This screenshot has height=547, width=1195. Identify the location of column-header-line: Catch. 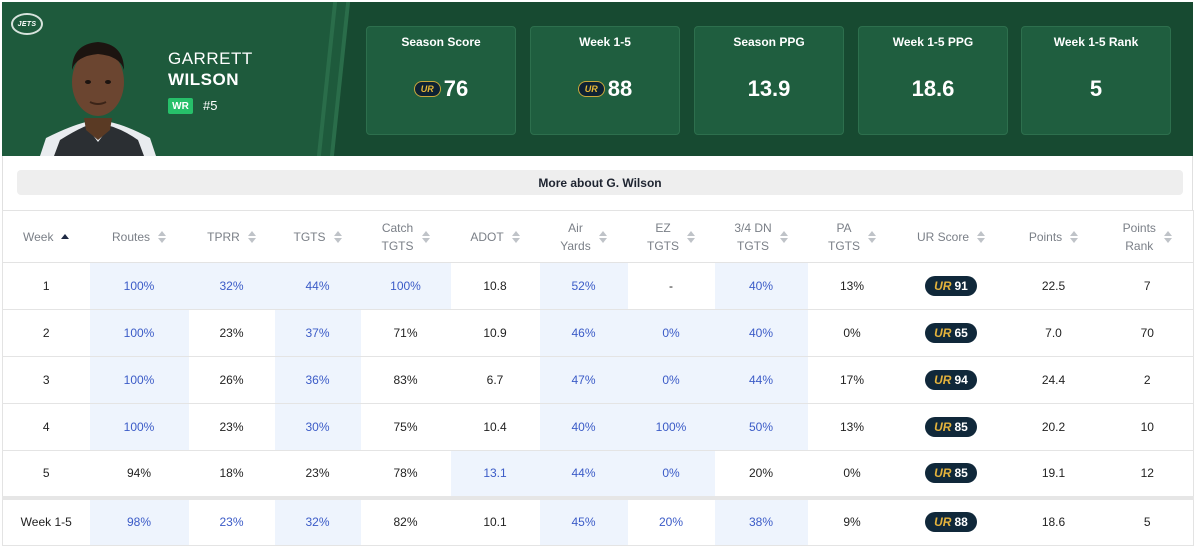
(397, 227).